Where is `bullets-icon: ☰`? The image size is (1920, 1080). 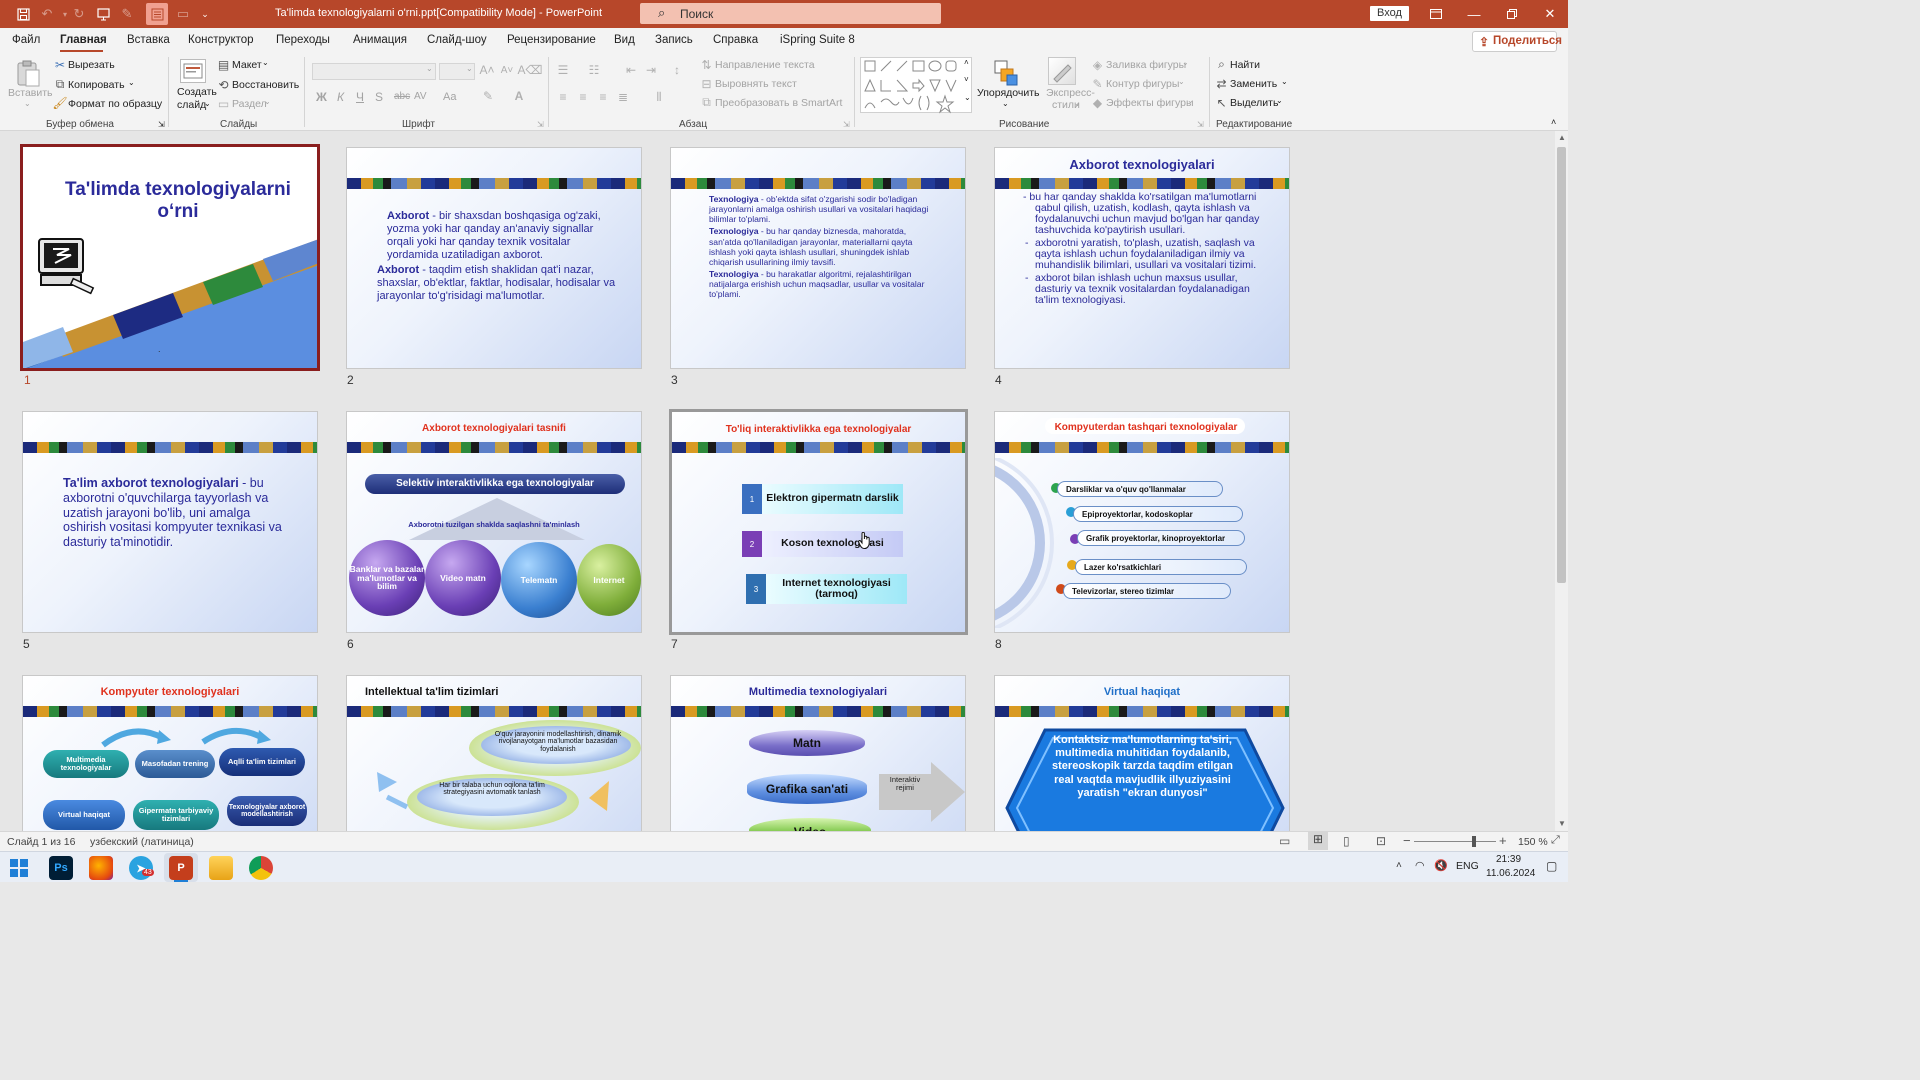 bullets-icon: ☰ is located at coordinates (563, 70).